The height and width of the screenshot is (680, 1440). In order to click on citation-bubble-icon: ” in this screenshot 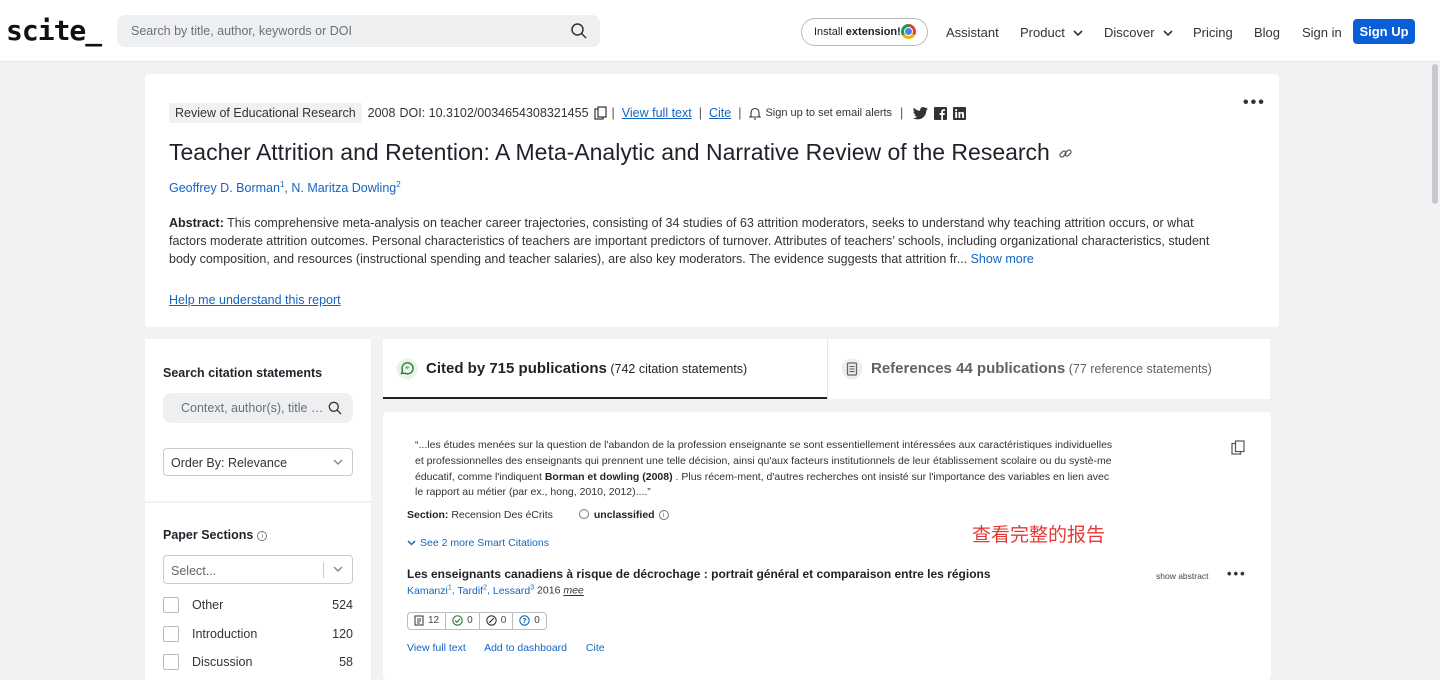, I will do `click(407, 369)`.